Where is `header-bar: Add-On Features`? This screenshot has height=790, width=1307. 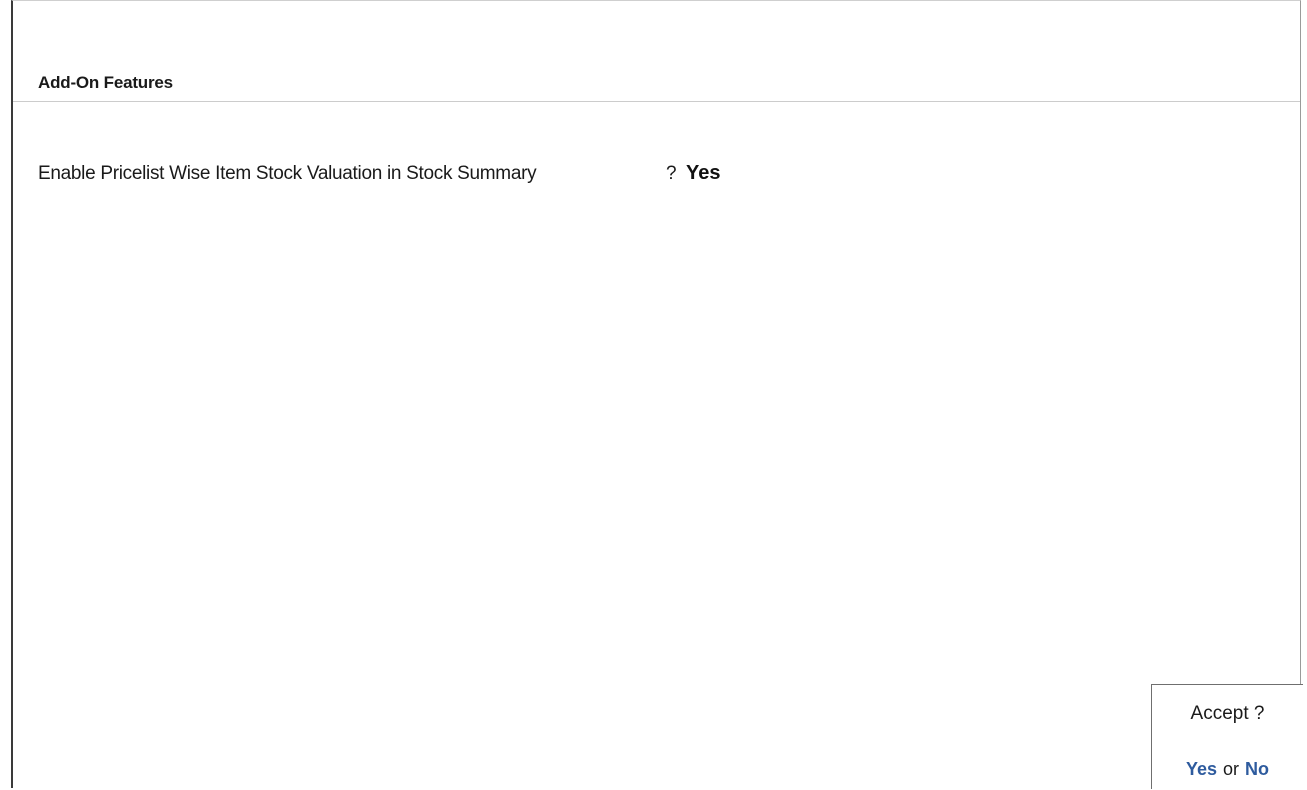 header-bar: Add-On Features is located at coordinates (656, 51).